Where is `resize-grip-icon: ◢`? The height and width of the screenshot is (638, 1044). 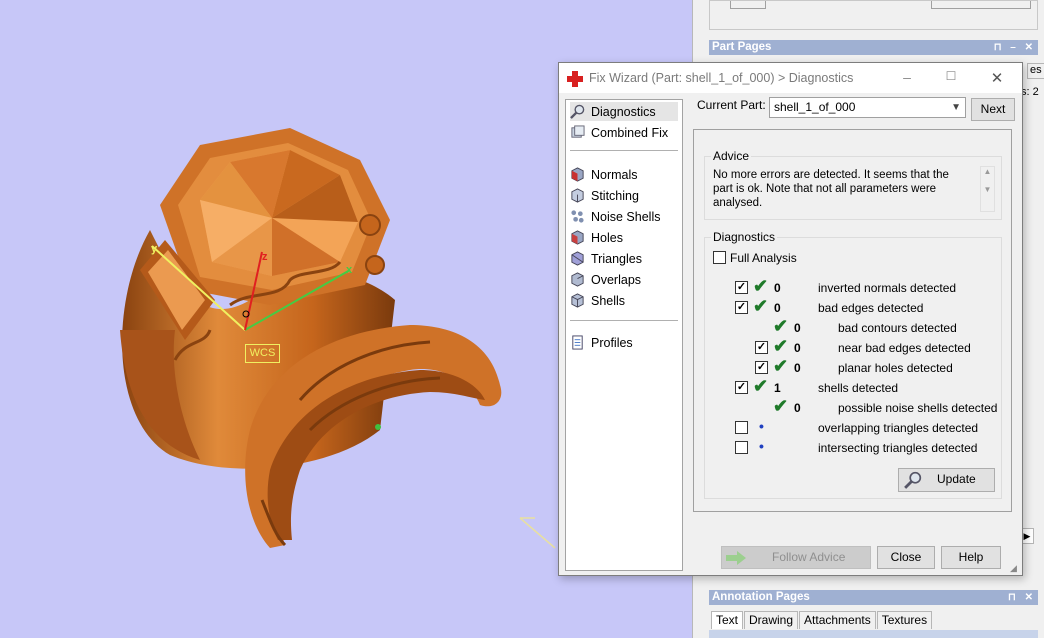 resize-grip-icon: ◢ is located at coordinates (1015, 568).